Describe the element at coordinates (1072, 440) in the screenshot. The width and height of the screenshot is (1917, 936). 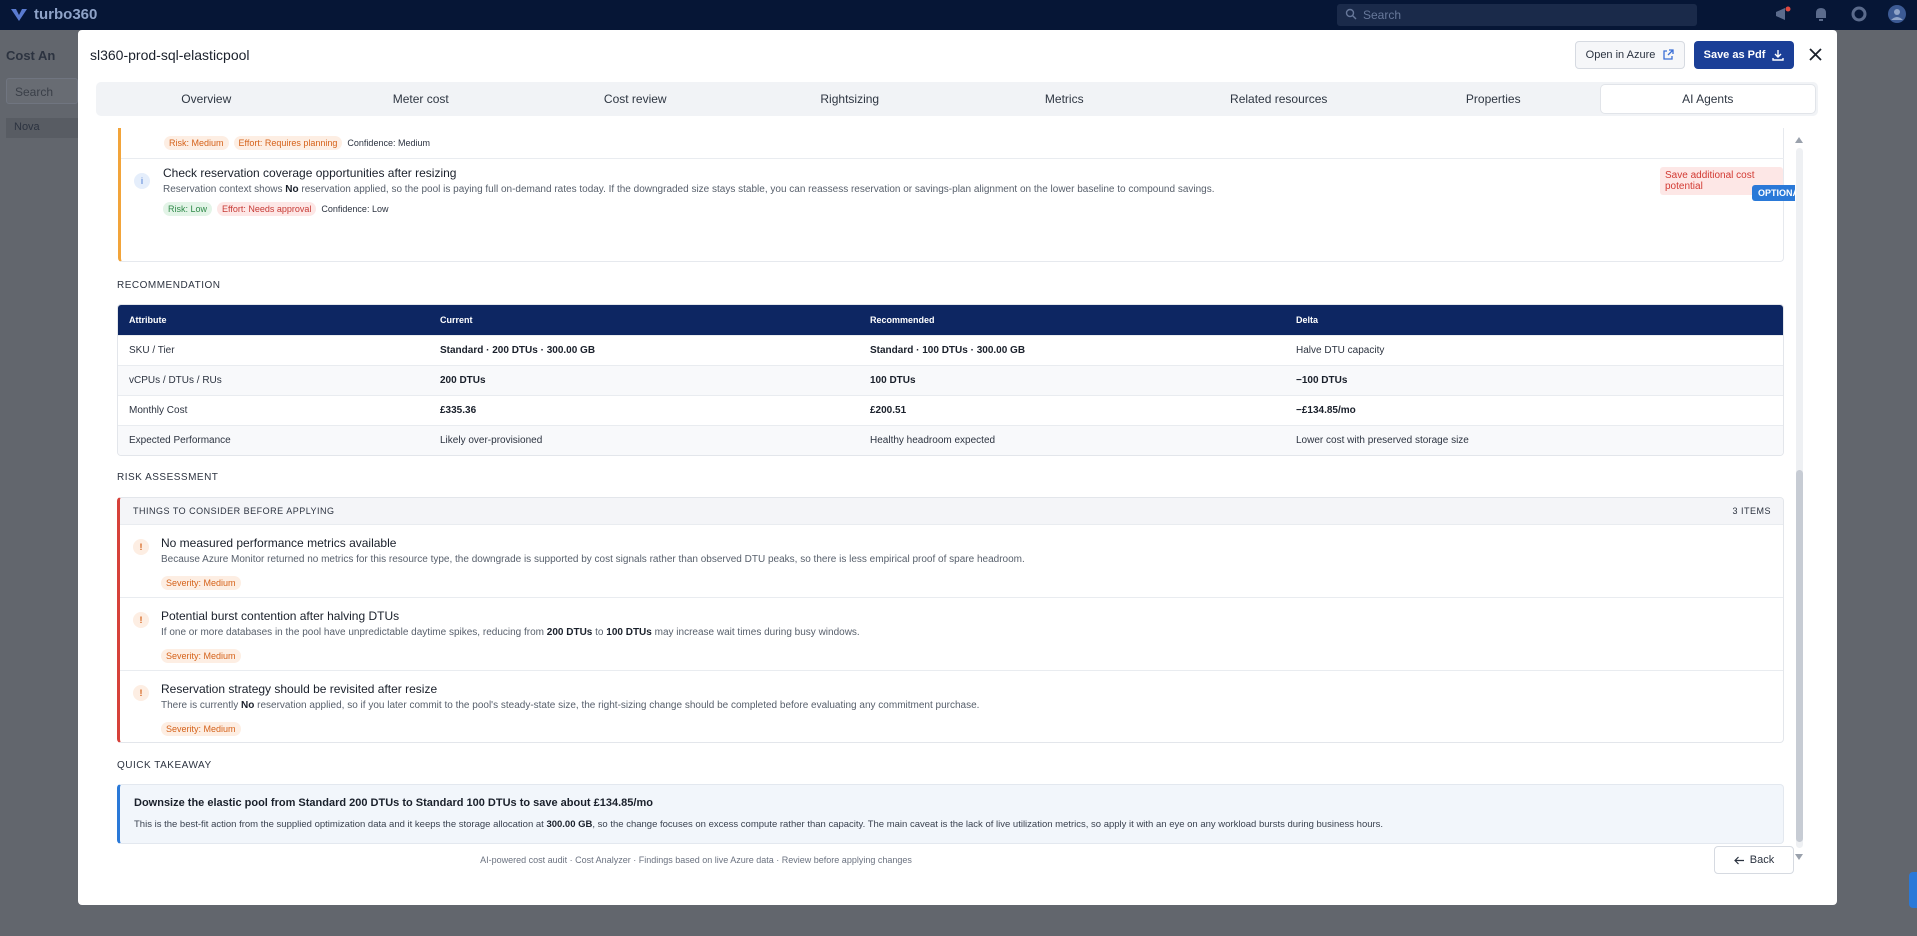
I see `table-cell: Healthy headroom expected` at that location.